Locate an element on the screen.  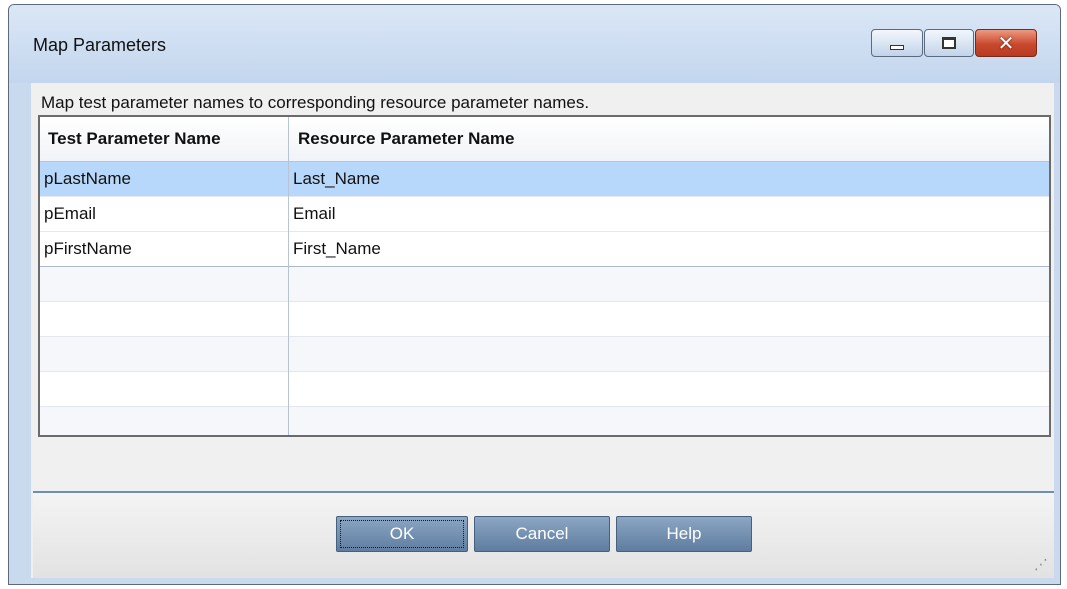
resource-parameter-cell: First_Name is located at coordinates (337, 249).